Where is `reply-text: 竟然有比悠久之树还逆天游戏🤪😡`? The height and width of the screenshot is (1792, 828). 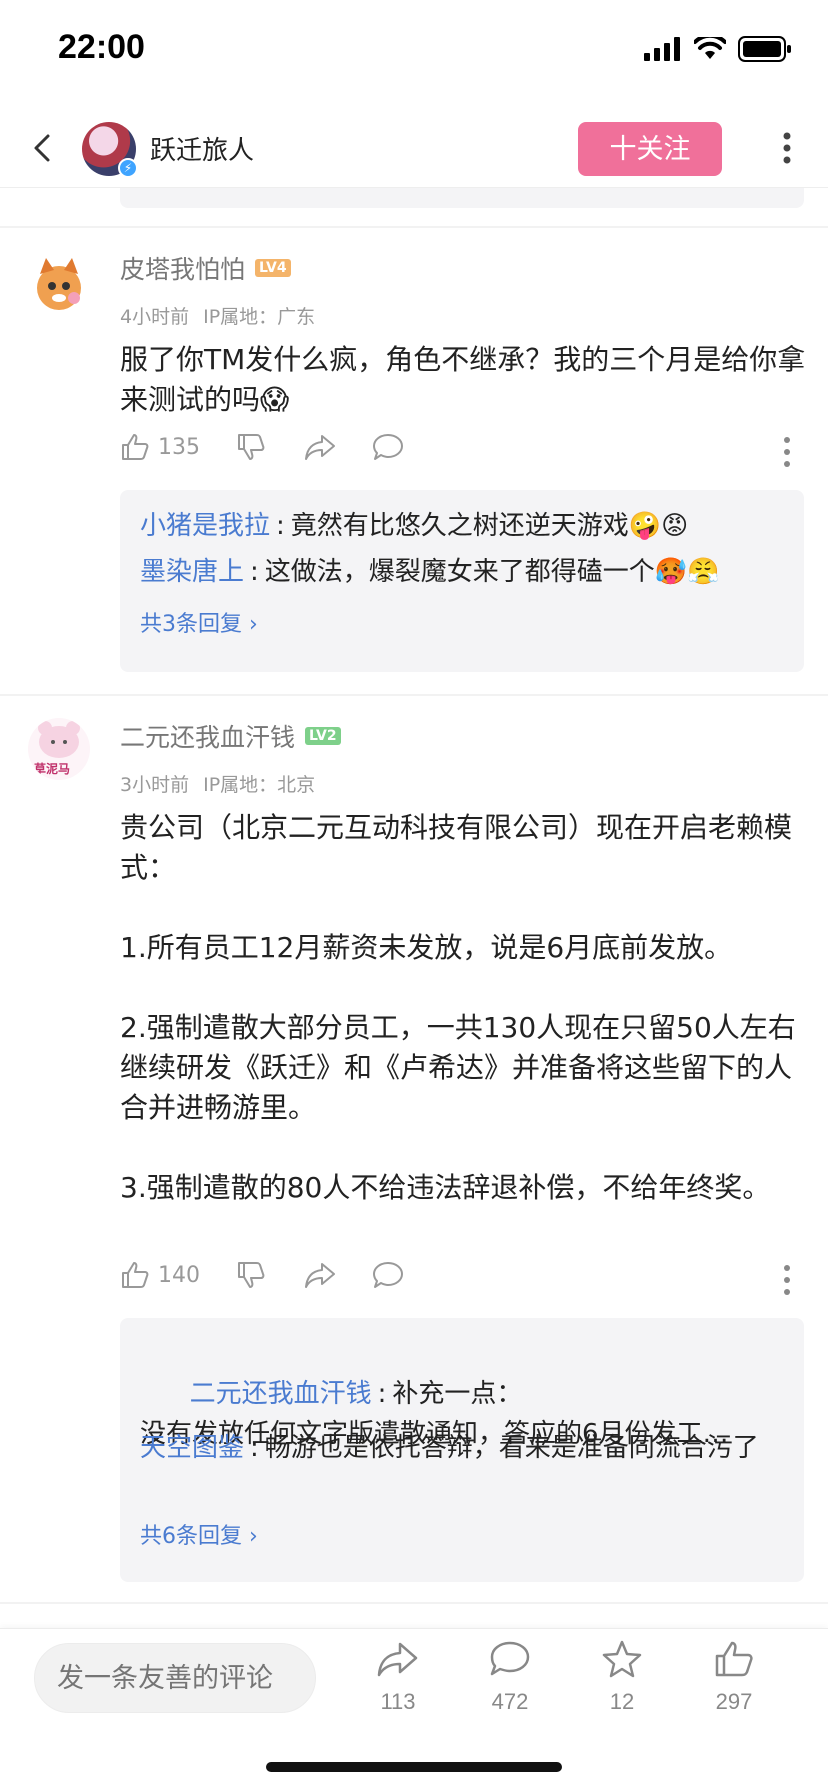 reply-text: 竟然有比悠久之树还逆天游戏🤪😡 is located at coordinates (489, 526).